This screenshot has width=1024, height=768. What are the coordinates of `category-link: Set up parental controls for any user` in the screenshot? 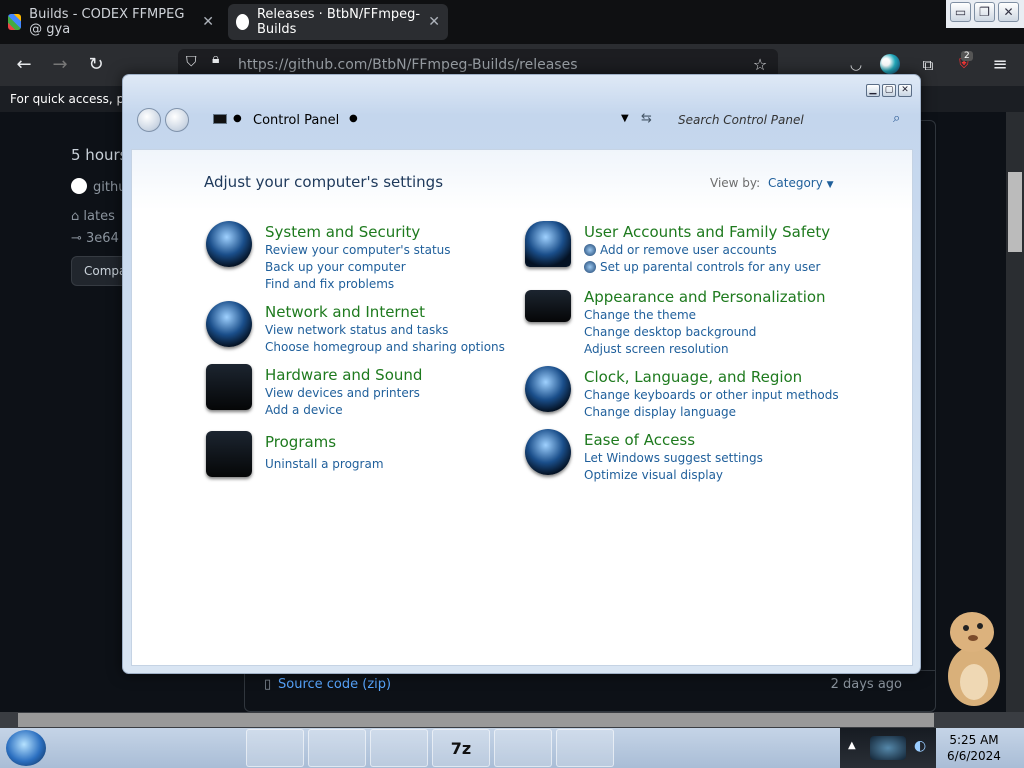 It's located at (744, 267).